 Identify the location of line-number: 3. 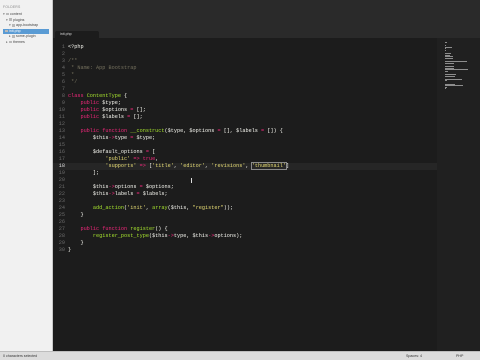
(63, 61).